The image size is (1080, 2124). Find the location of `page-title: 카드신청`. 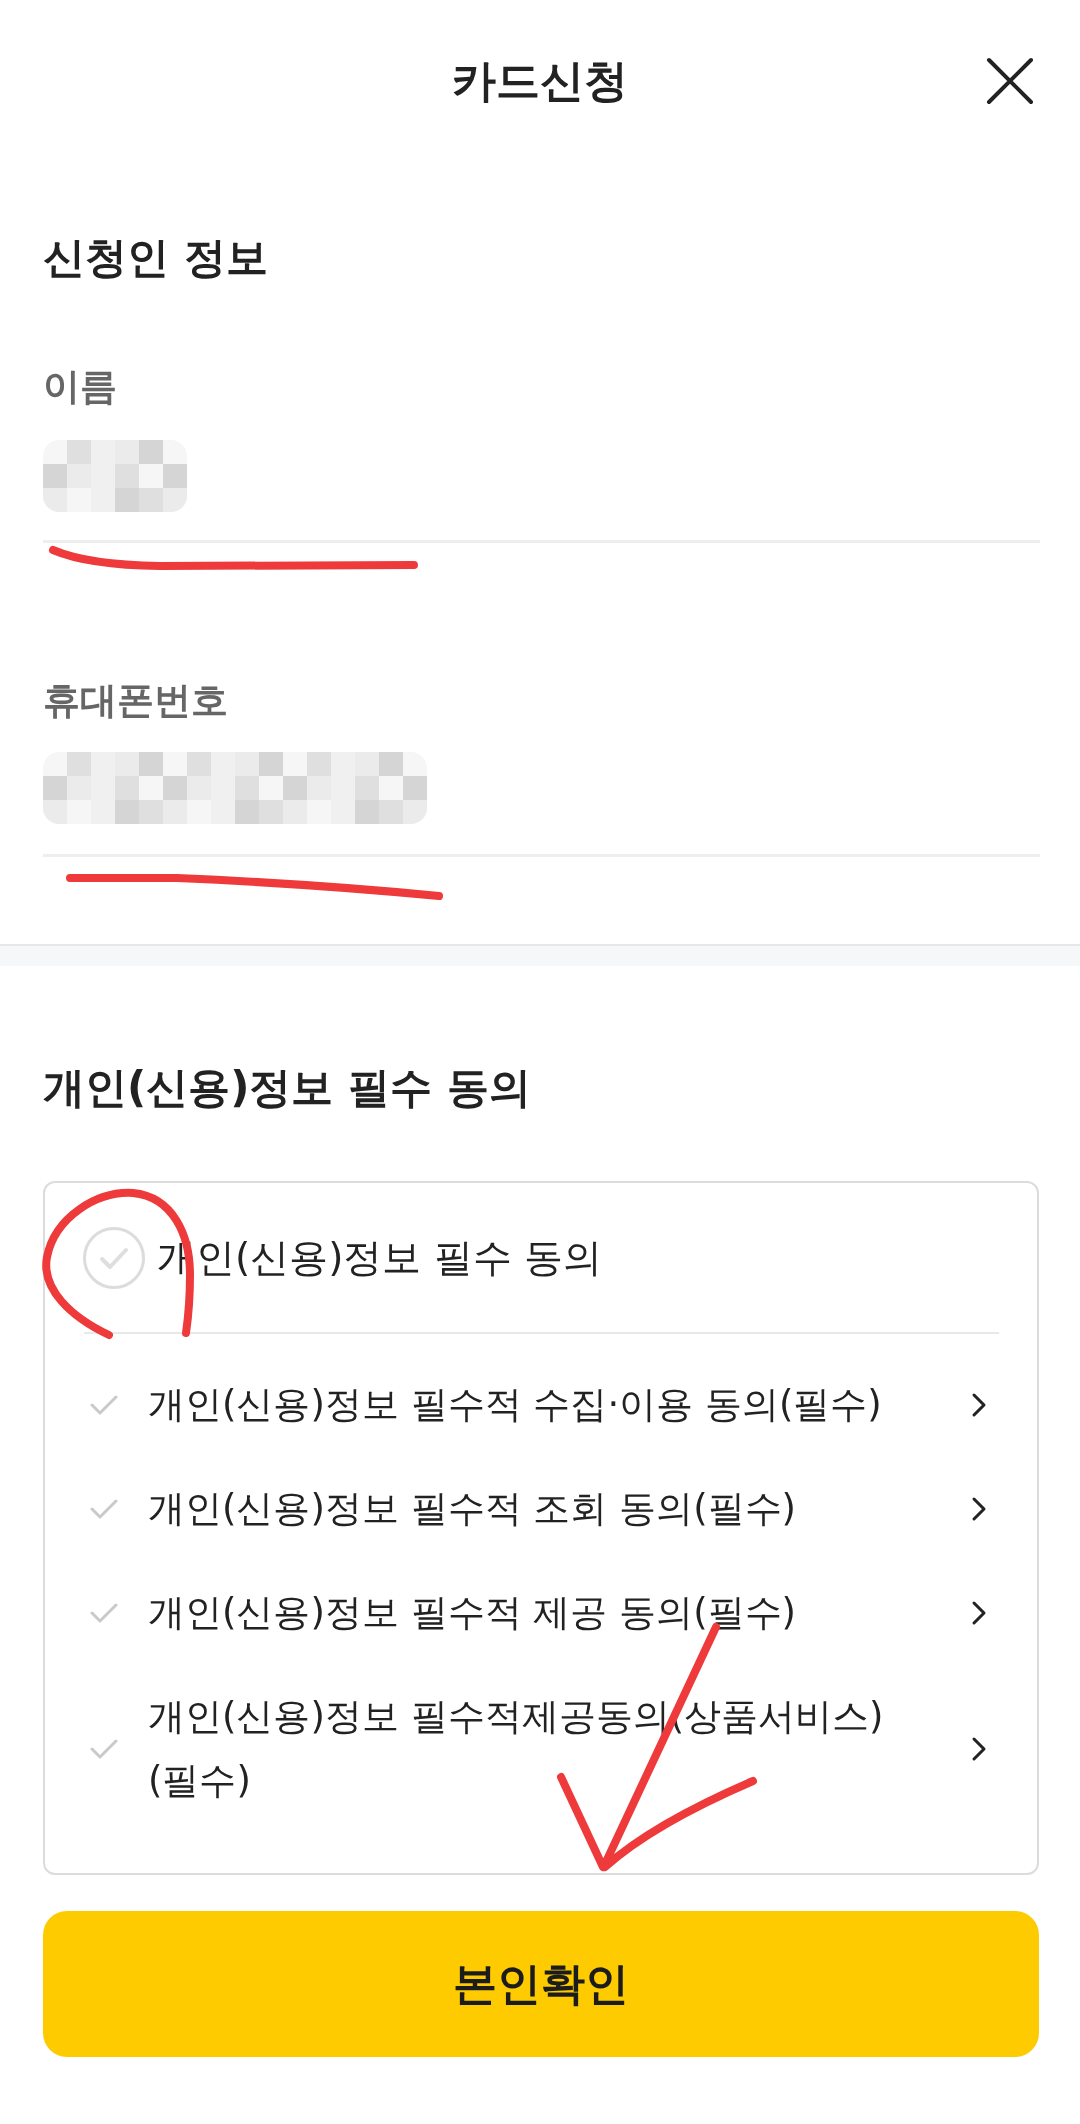

page-title: 카드신청 is located at coordinates (540, 81).